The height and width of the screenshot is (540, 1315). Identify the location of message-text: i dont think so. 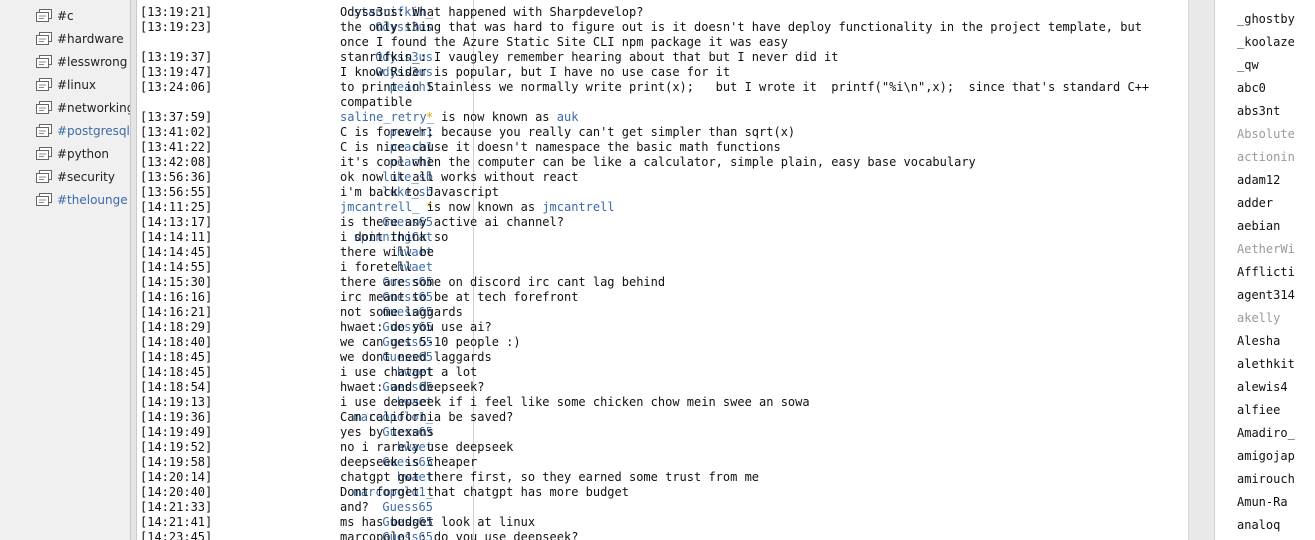
(394, 237).